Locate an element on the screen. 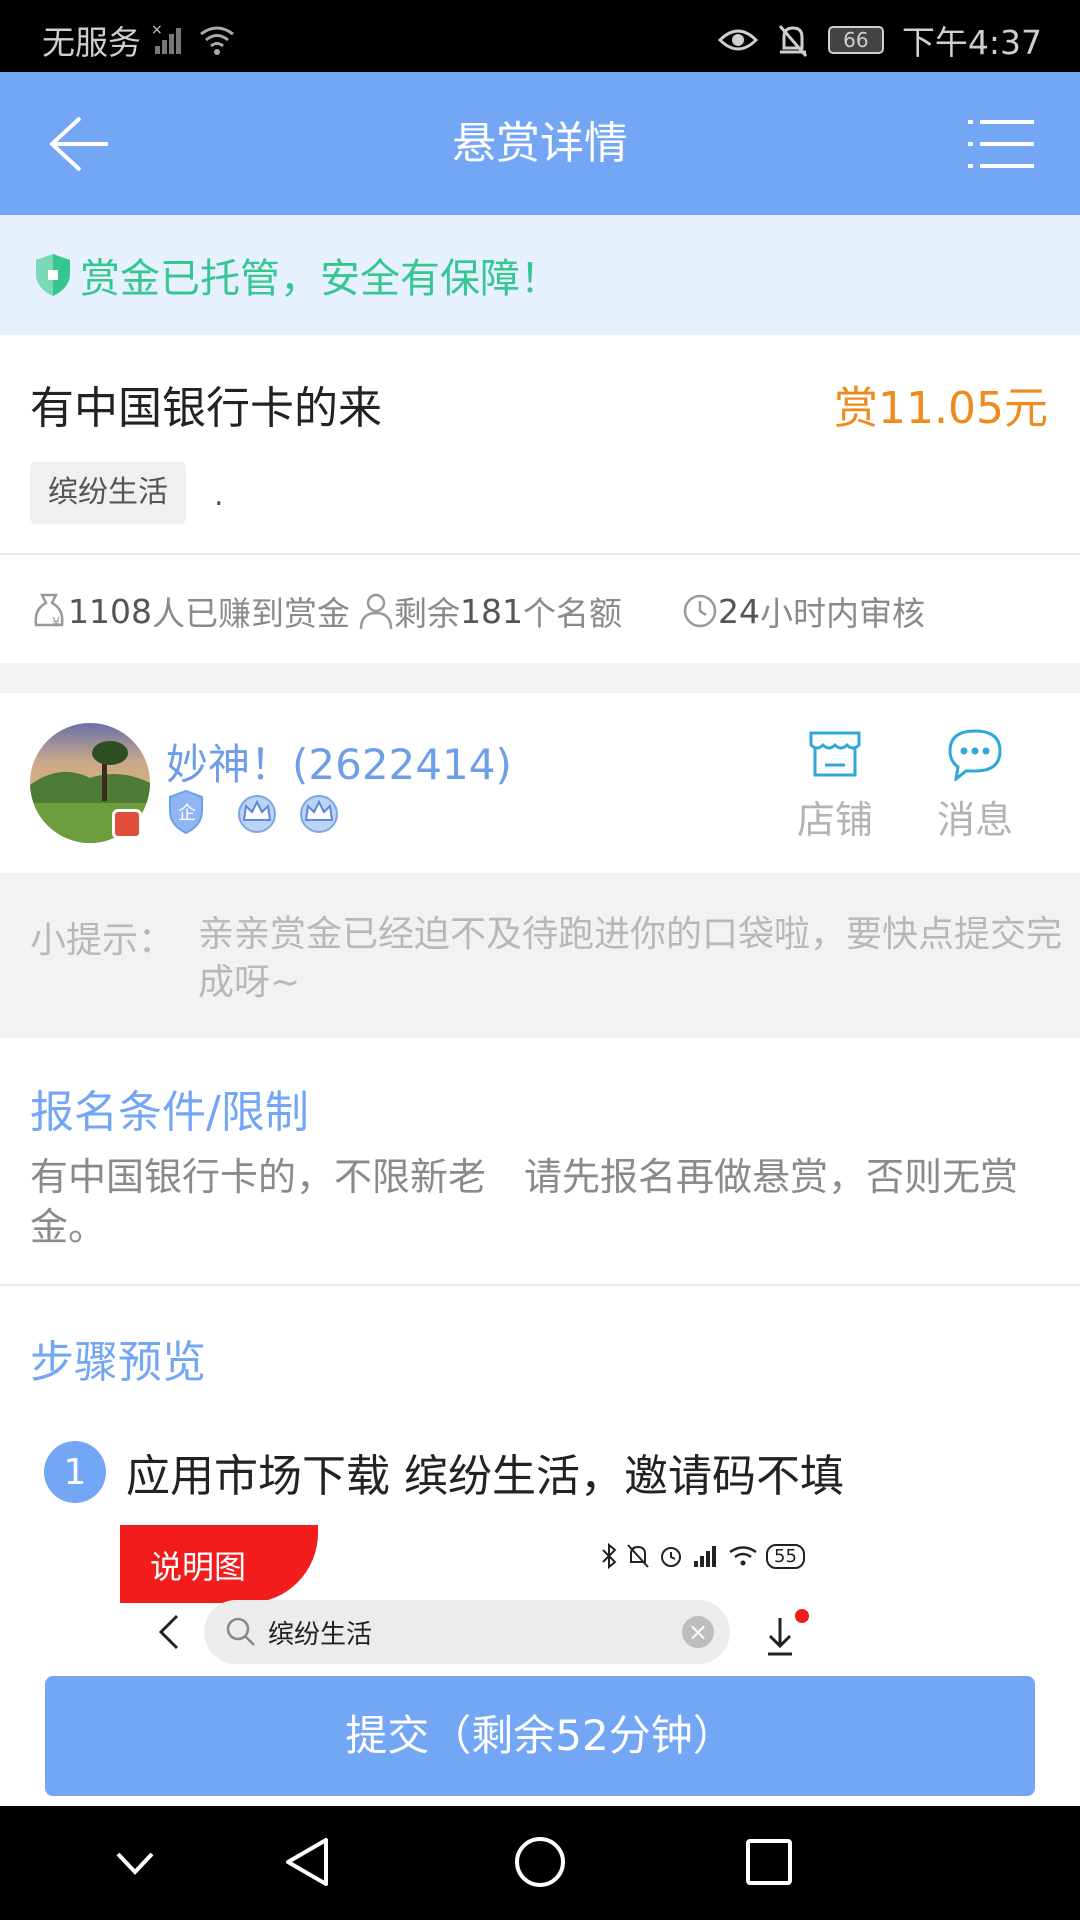 The width and height of the screenshot is (1080, 1920). conditions-title: 报名条件/限制 is located at coordinates (169, 1112).